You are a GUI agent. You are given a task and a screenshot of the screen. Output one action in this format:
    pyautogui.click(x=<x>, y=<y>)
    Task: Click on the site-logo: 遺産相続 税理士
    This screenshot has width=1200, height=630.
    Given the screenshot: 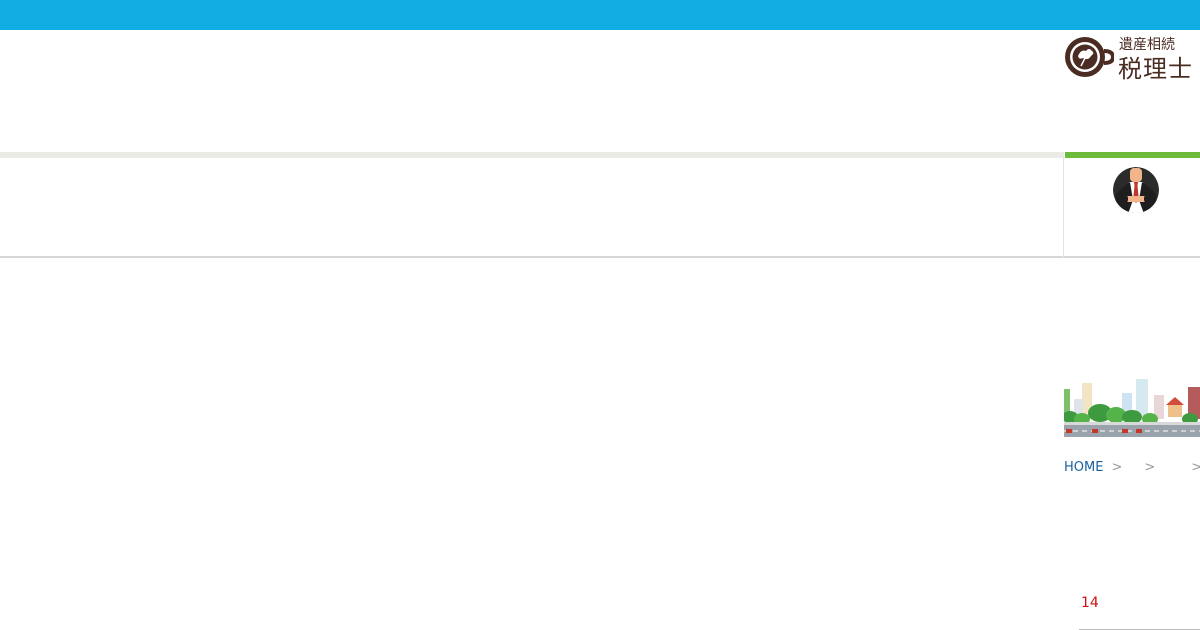 What is the action you would take?
    pyautogui.click(x=1132, y=57)
    